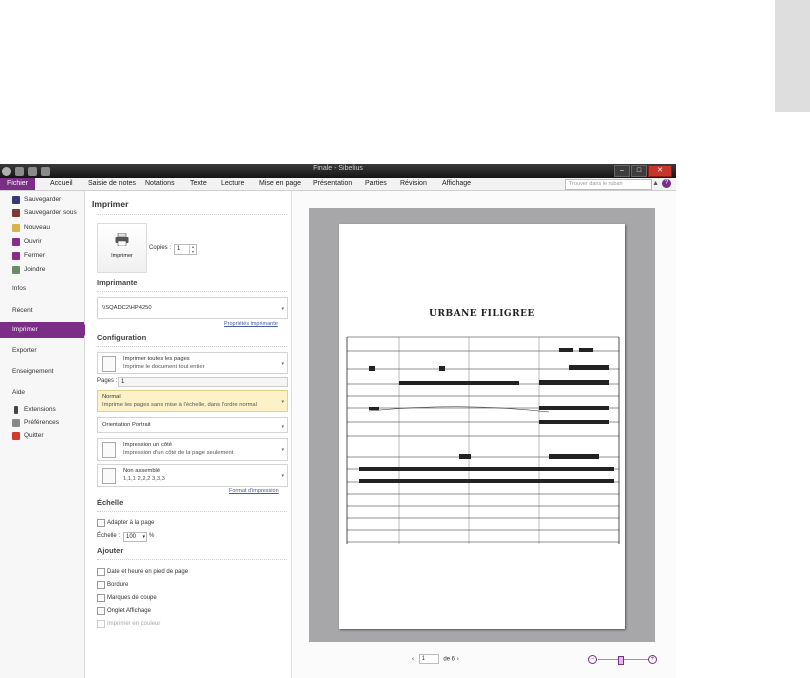 This screenshot has height=678, width=810. I want to click on pages-input: 1, so click(203, 382).